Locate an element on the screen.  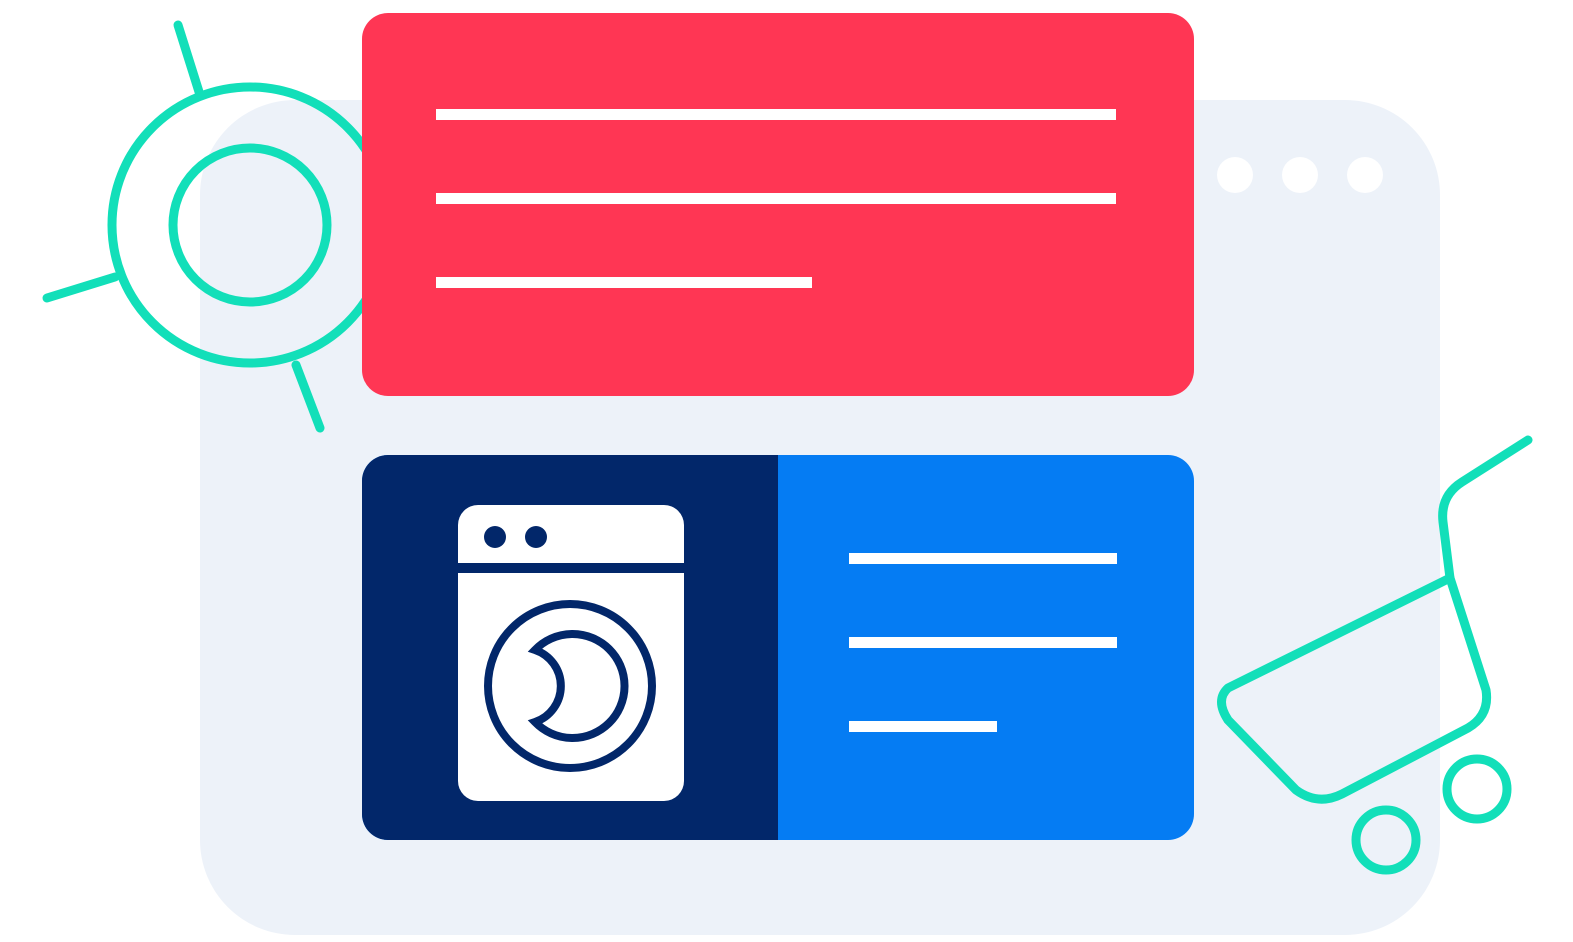
washing-machine-divider is located at coordinates (571, 568).